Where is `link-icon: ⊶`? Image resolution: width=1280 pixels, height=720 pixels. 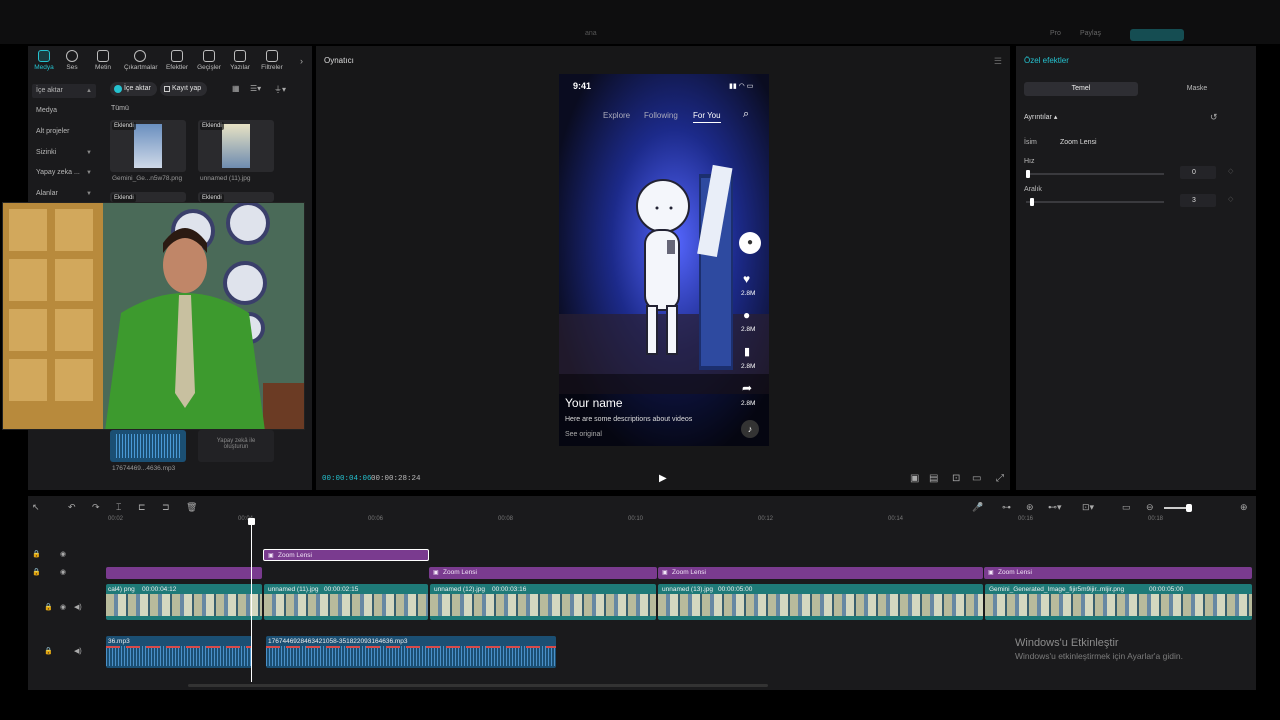
link-icon: ⊶ is located at coordinates (1006, 507).